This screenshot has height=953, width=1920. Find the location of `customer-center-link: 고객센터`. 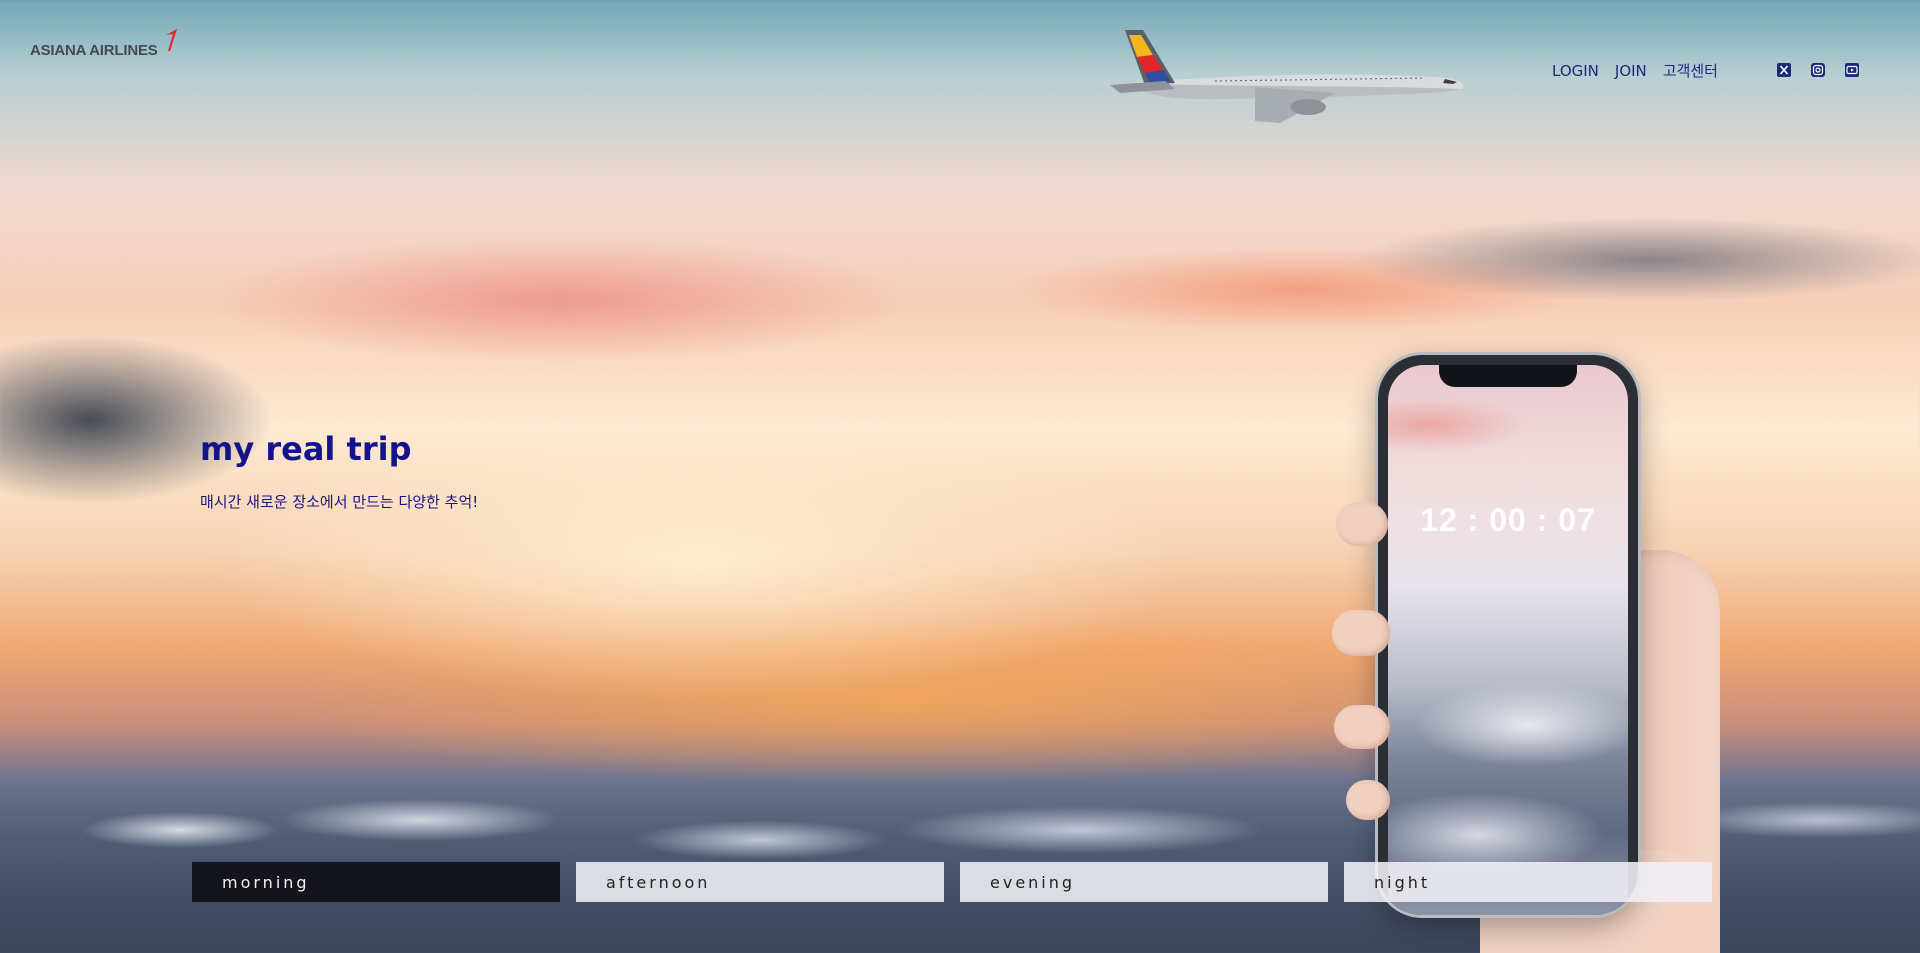

customer-center-link: 고객센터 is located at coordinates (1690, 70).